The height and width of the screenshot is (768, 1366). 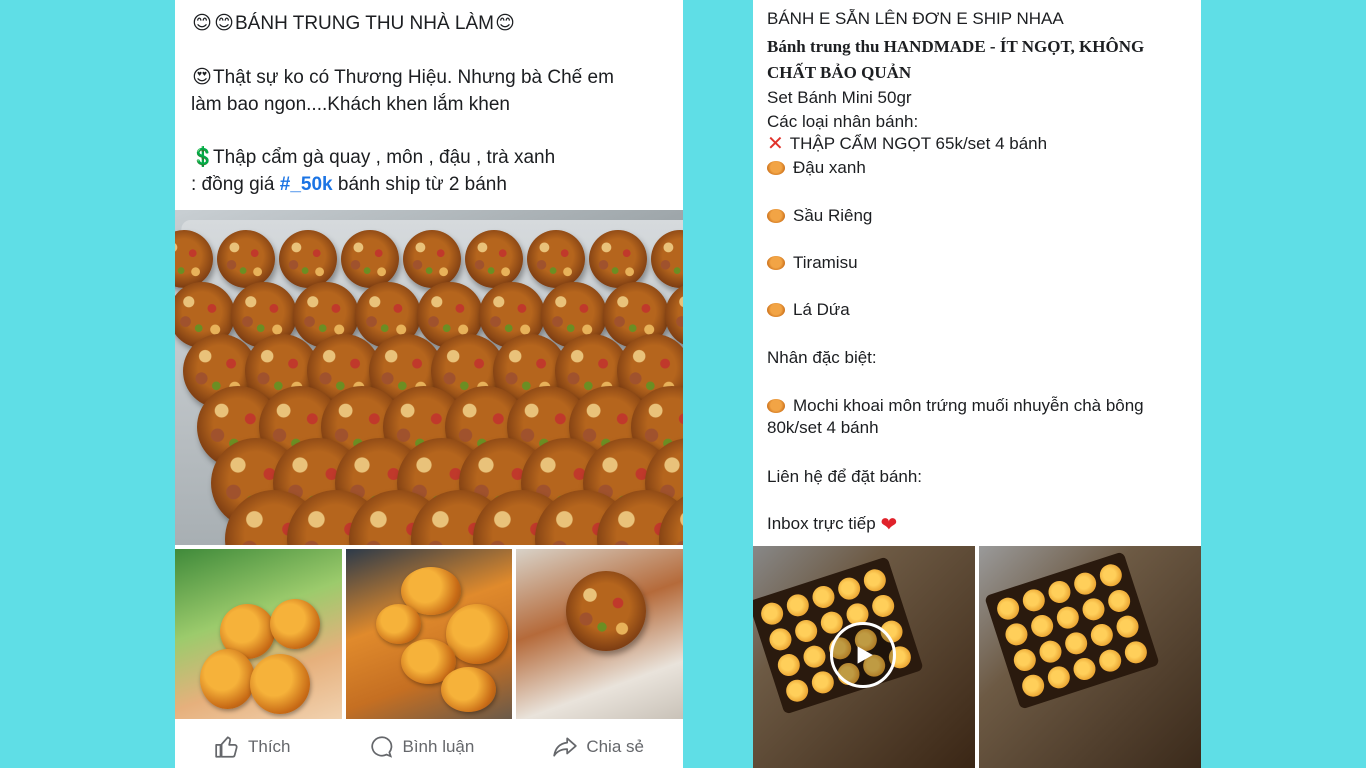 I want to click on filling-item-4-text: Lá Dứa, so click(x=821, y=309).